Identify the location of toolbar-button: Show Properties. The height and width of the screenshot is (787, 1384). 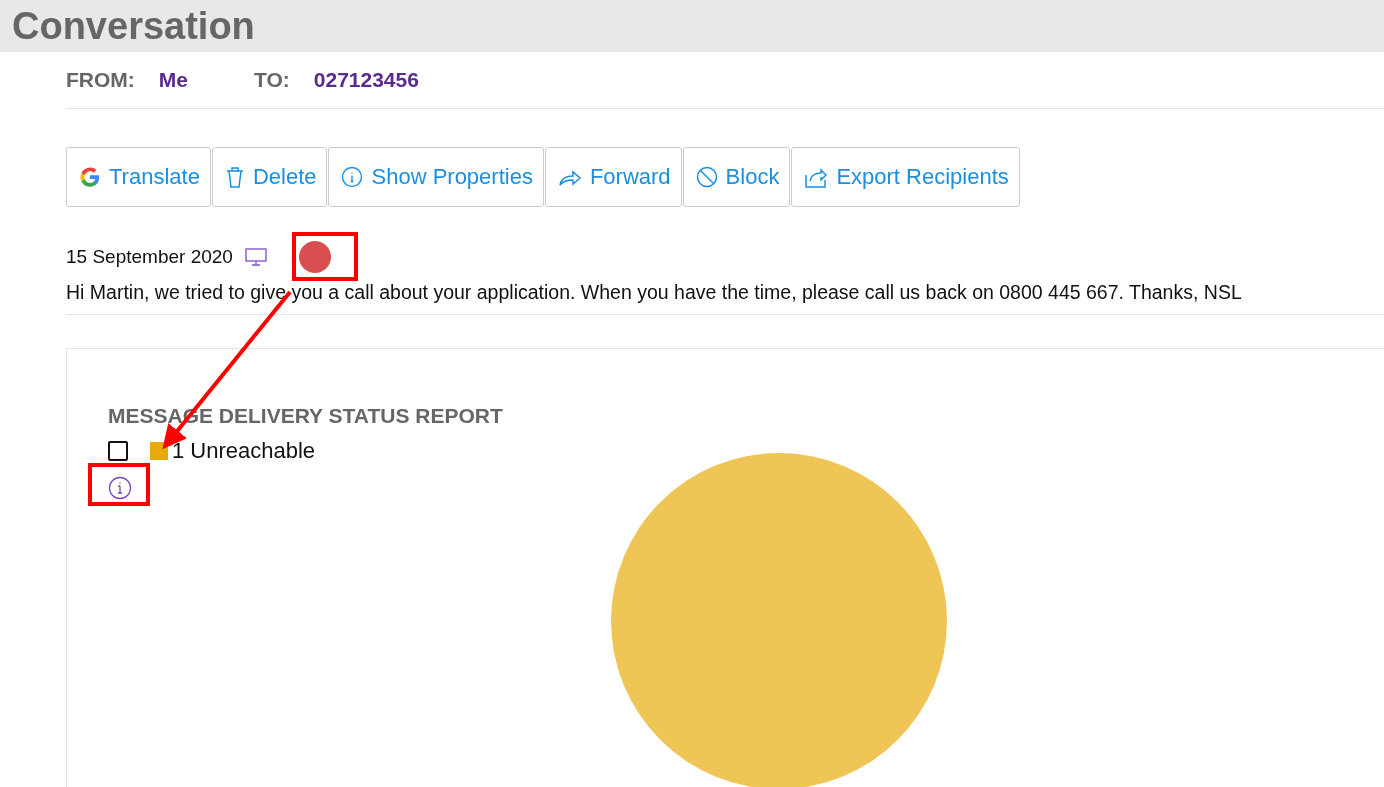
(436, 177).